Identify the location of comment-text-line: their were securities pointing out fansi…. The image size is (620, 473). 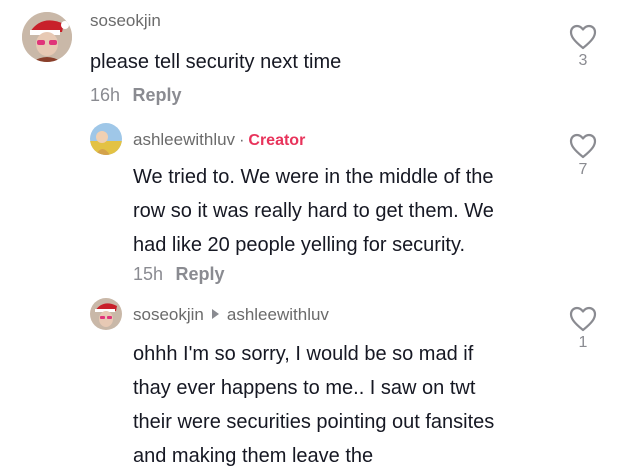
(314, 422).